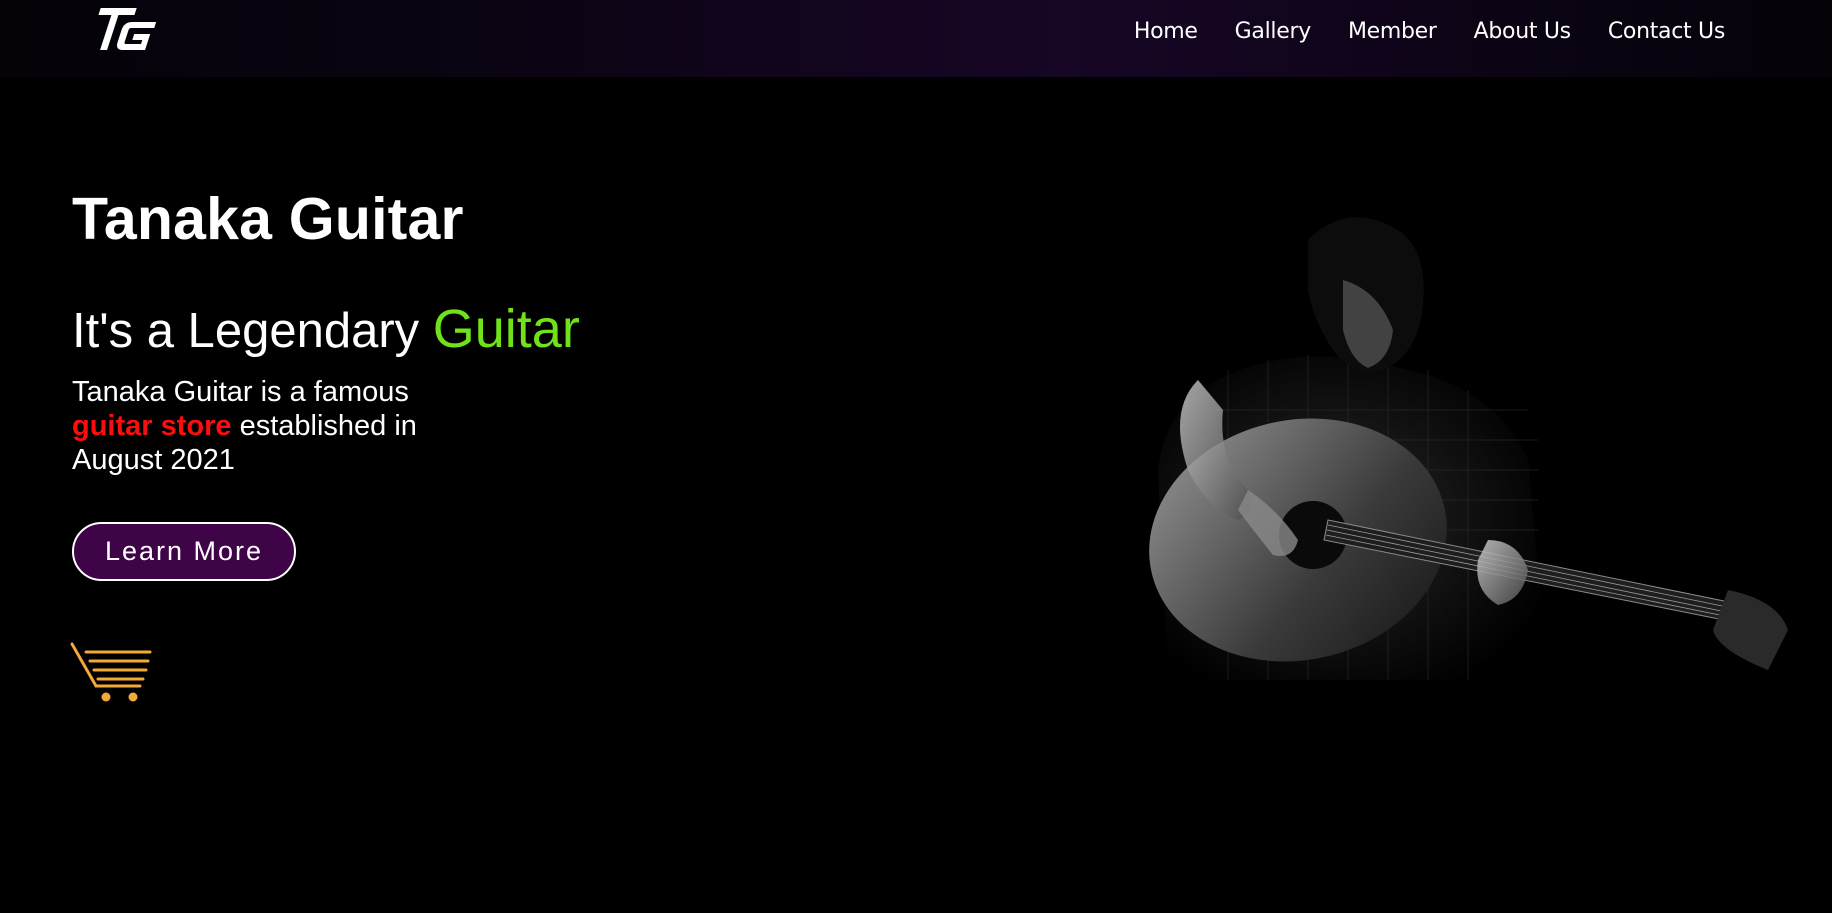 This screenshot has height=913, width=1832. Describe the element at coordinates (112, 673) in the screenshot. I see `shopping-cart-icon` at that location.